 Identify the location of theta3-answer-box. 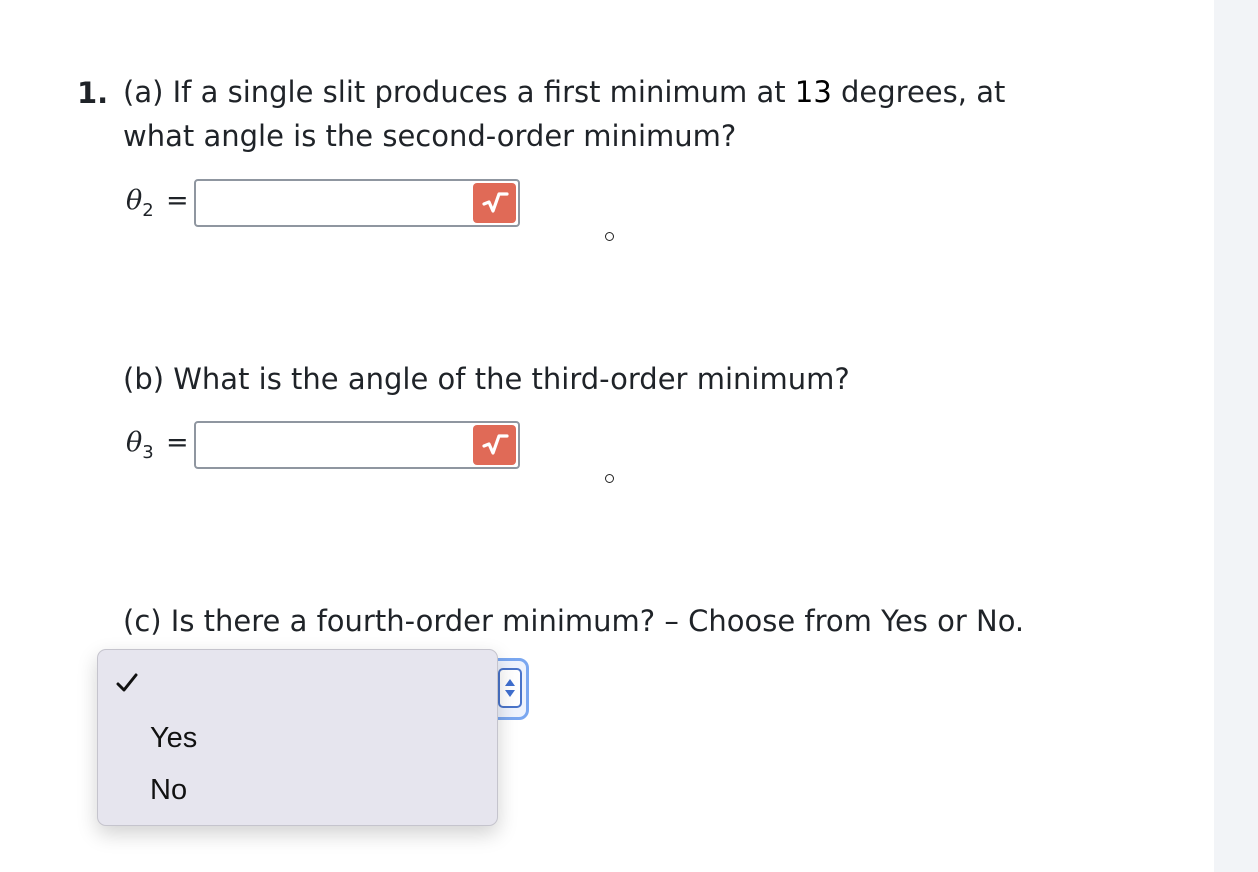
(357, 445).